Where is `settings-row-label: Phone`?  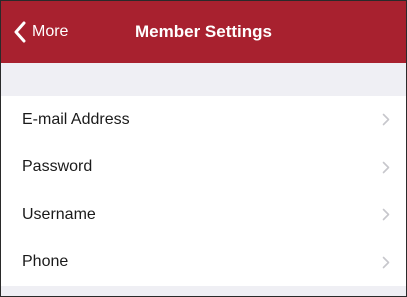
settings-row-label: Phone is located at coordinates (45, 262).